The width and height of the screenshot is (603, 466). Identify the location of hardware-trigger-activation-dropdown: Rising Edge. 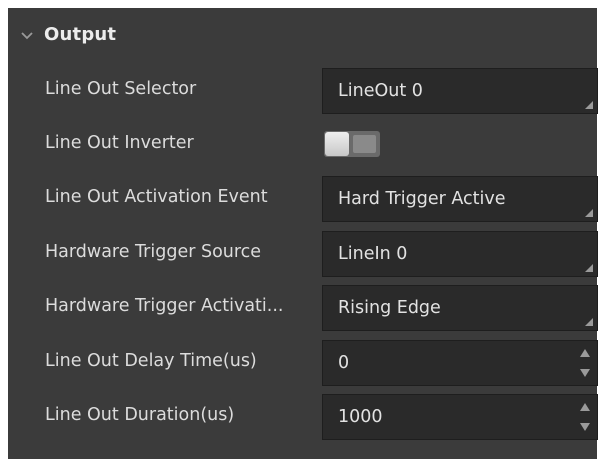
(460, 308).